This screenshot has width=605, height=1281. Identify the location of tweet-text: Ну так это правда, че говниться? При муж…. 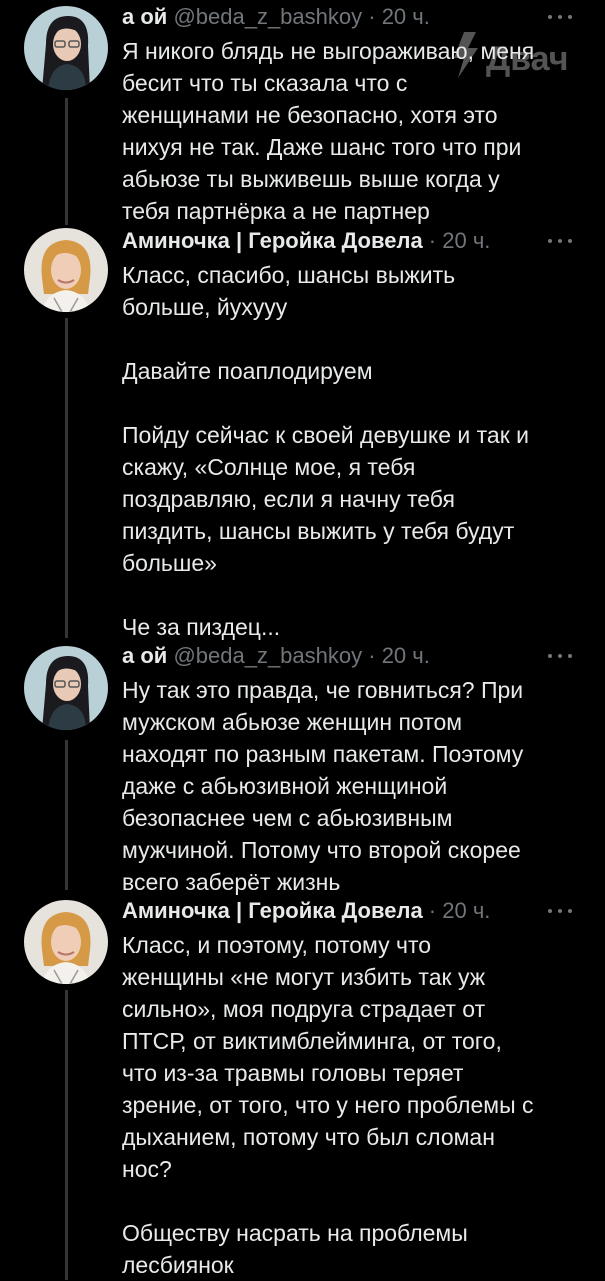
(352, 786).